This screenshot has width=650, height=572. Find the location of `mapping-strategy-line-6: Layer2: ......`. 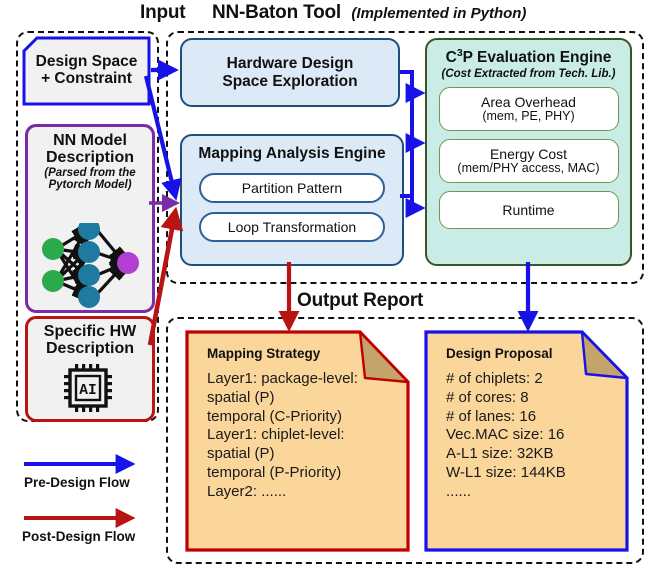

mapping-strategy-line-6: Layer2: ...... is located at coordinates (247, 491).